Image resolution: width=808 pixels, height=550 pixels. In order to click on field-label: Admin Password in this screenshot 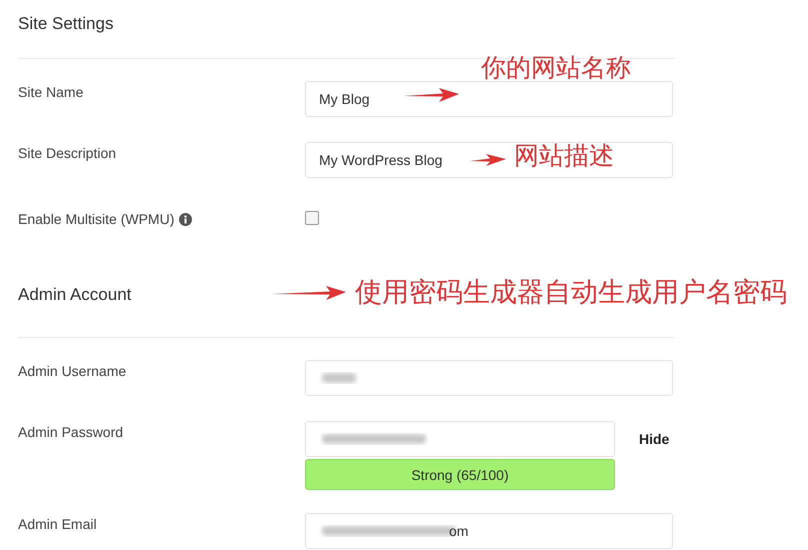, I will do `click(71, 432)`.